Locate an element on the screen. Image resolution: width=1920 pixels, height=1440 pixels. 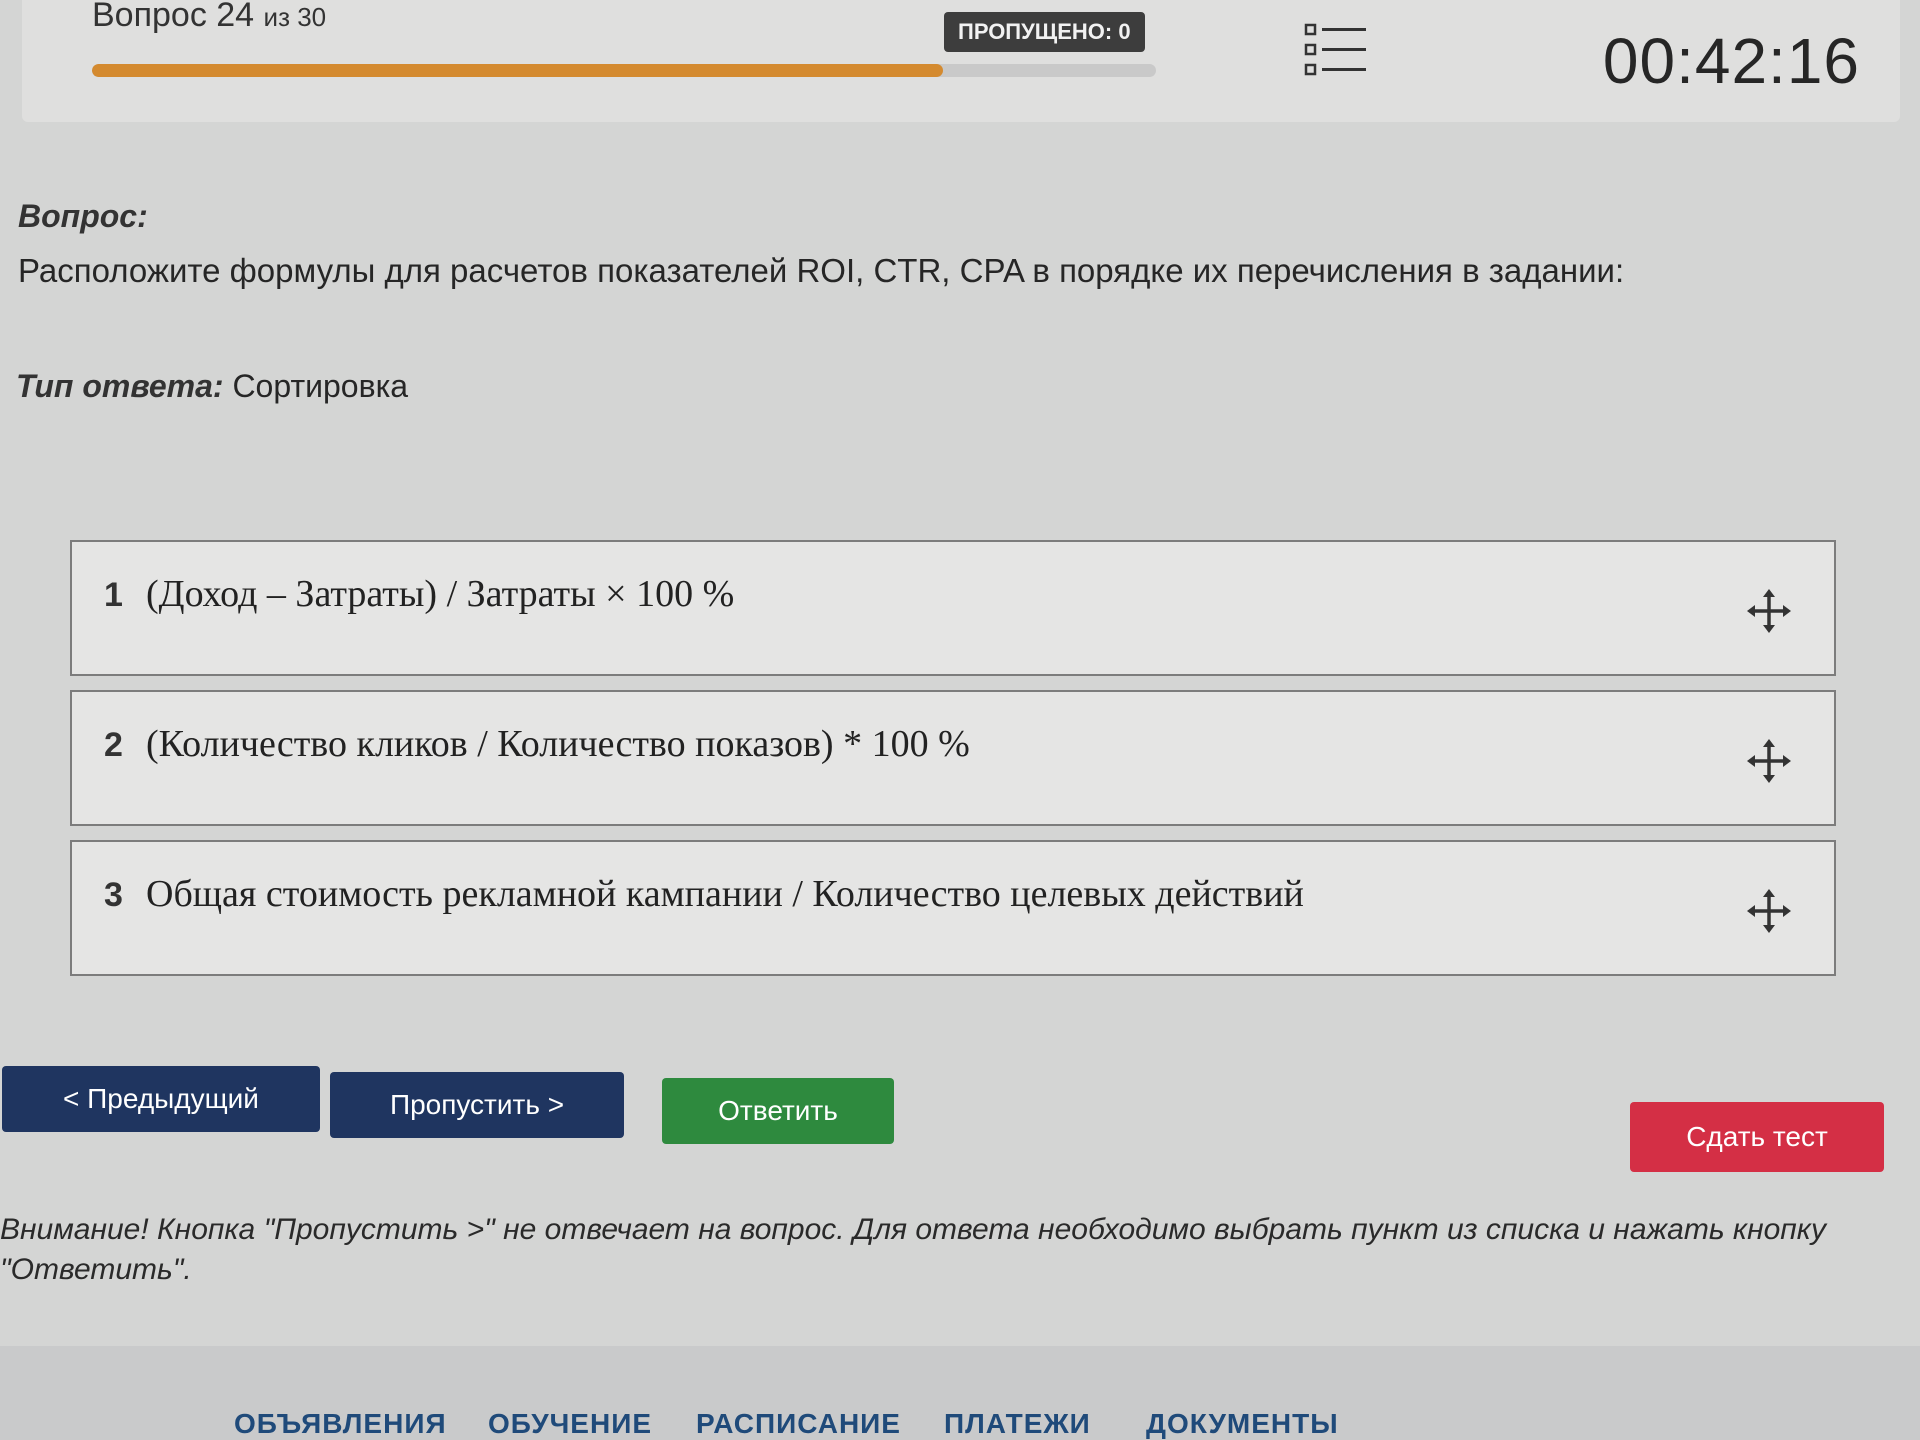
nav-link-documents: ДОКУМЕНТЫ is located at coordinates (1242, 1424).